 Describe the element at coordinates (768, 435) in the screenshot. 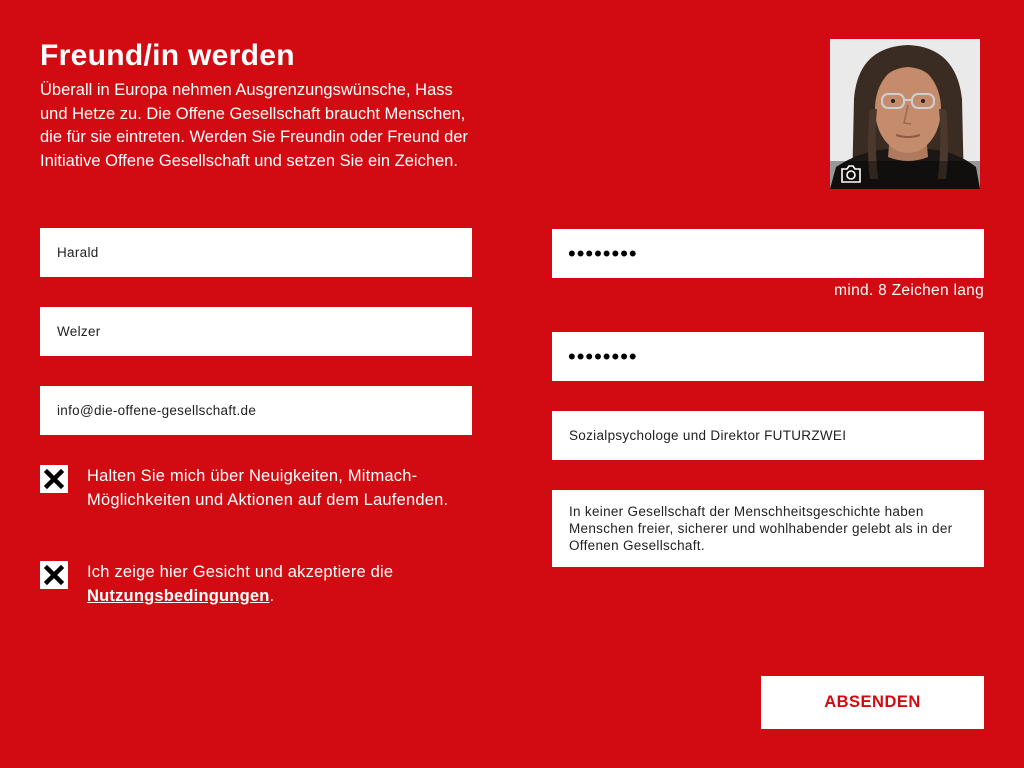

I see `occupation-input` at that location.